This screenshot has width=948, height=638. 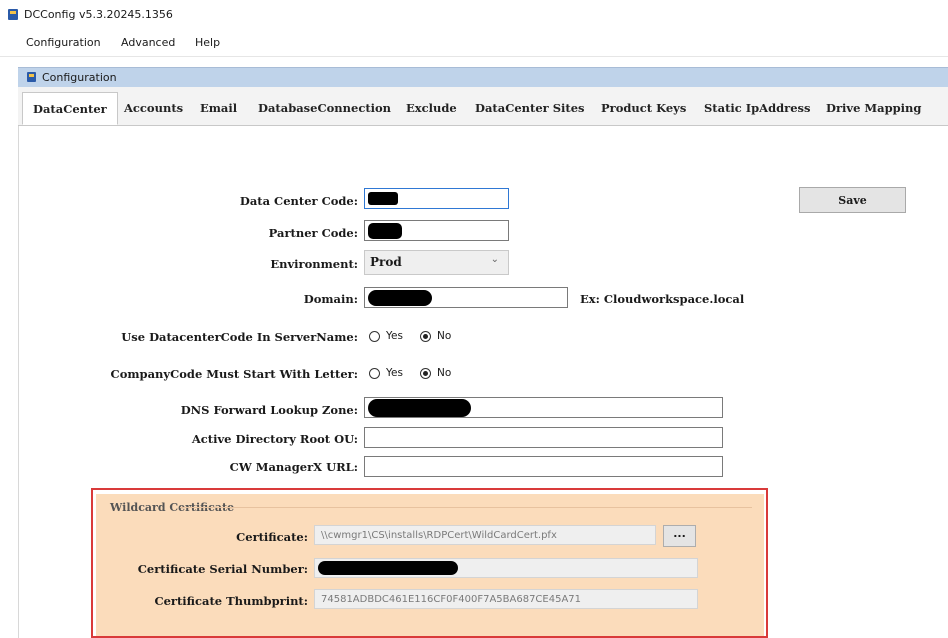 What do you see at coordinates (543, 407) in the screenshot?
I see `dns-forward-zone-field` at bounding box center [543, 407].